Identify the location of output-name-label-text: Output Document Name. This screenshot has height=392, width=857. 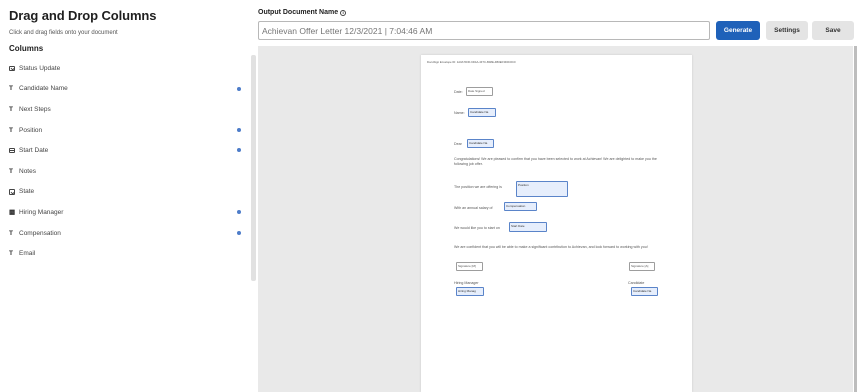
(298, 12).